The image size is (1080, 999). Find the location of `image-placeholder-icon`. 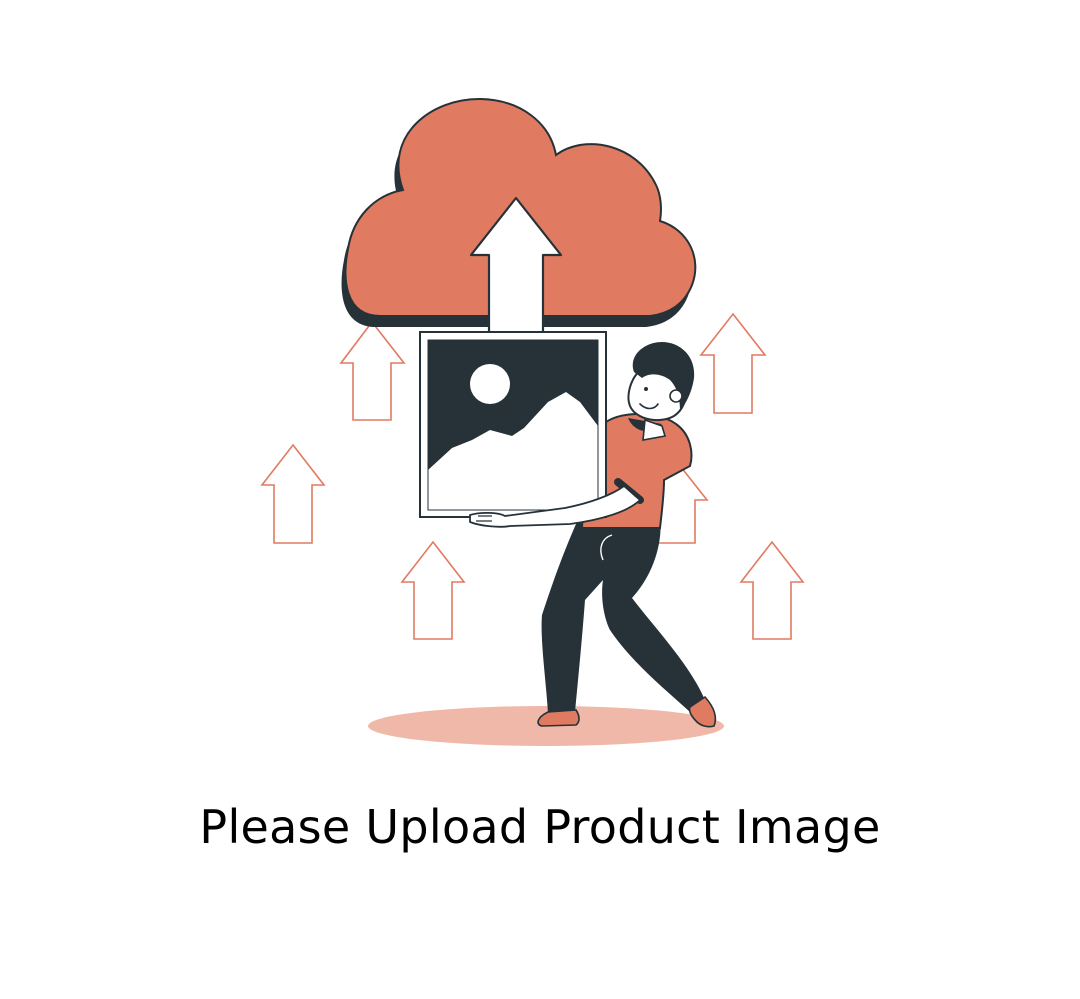

image-placeholder-icon is located at coordinates (513, 424).